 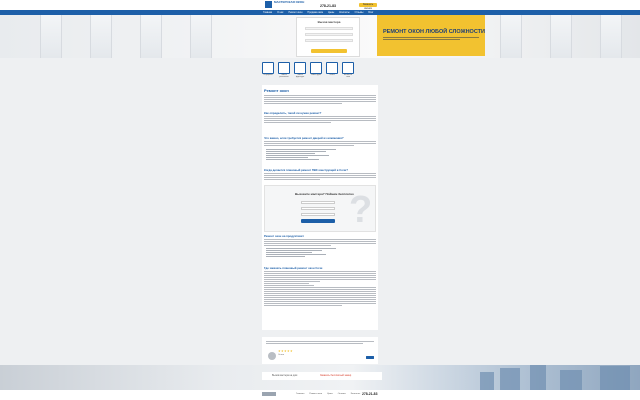 What do you see at coordinates (348, 76) in the screenshot?
I see `service-label: Москитные сетки` at bounding box center [348, 76].